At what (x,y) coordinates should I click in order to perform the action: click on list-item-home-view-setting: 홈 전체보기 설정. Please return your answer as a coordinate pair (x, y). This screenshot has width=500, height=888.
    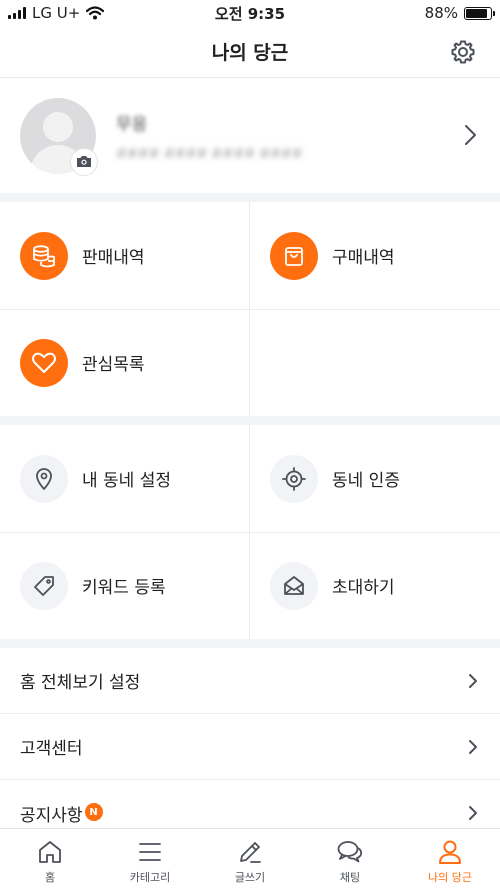
    Looking at the image, I should click on (250, 681).